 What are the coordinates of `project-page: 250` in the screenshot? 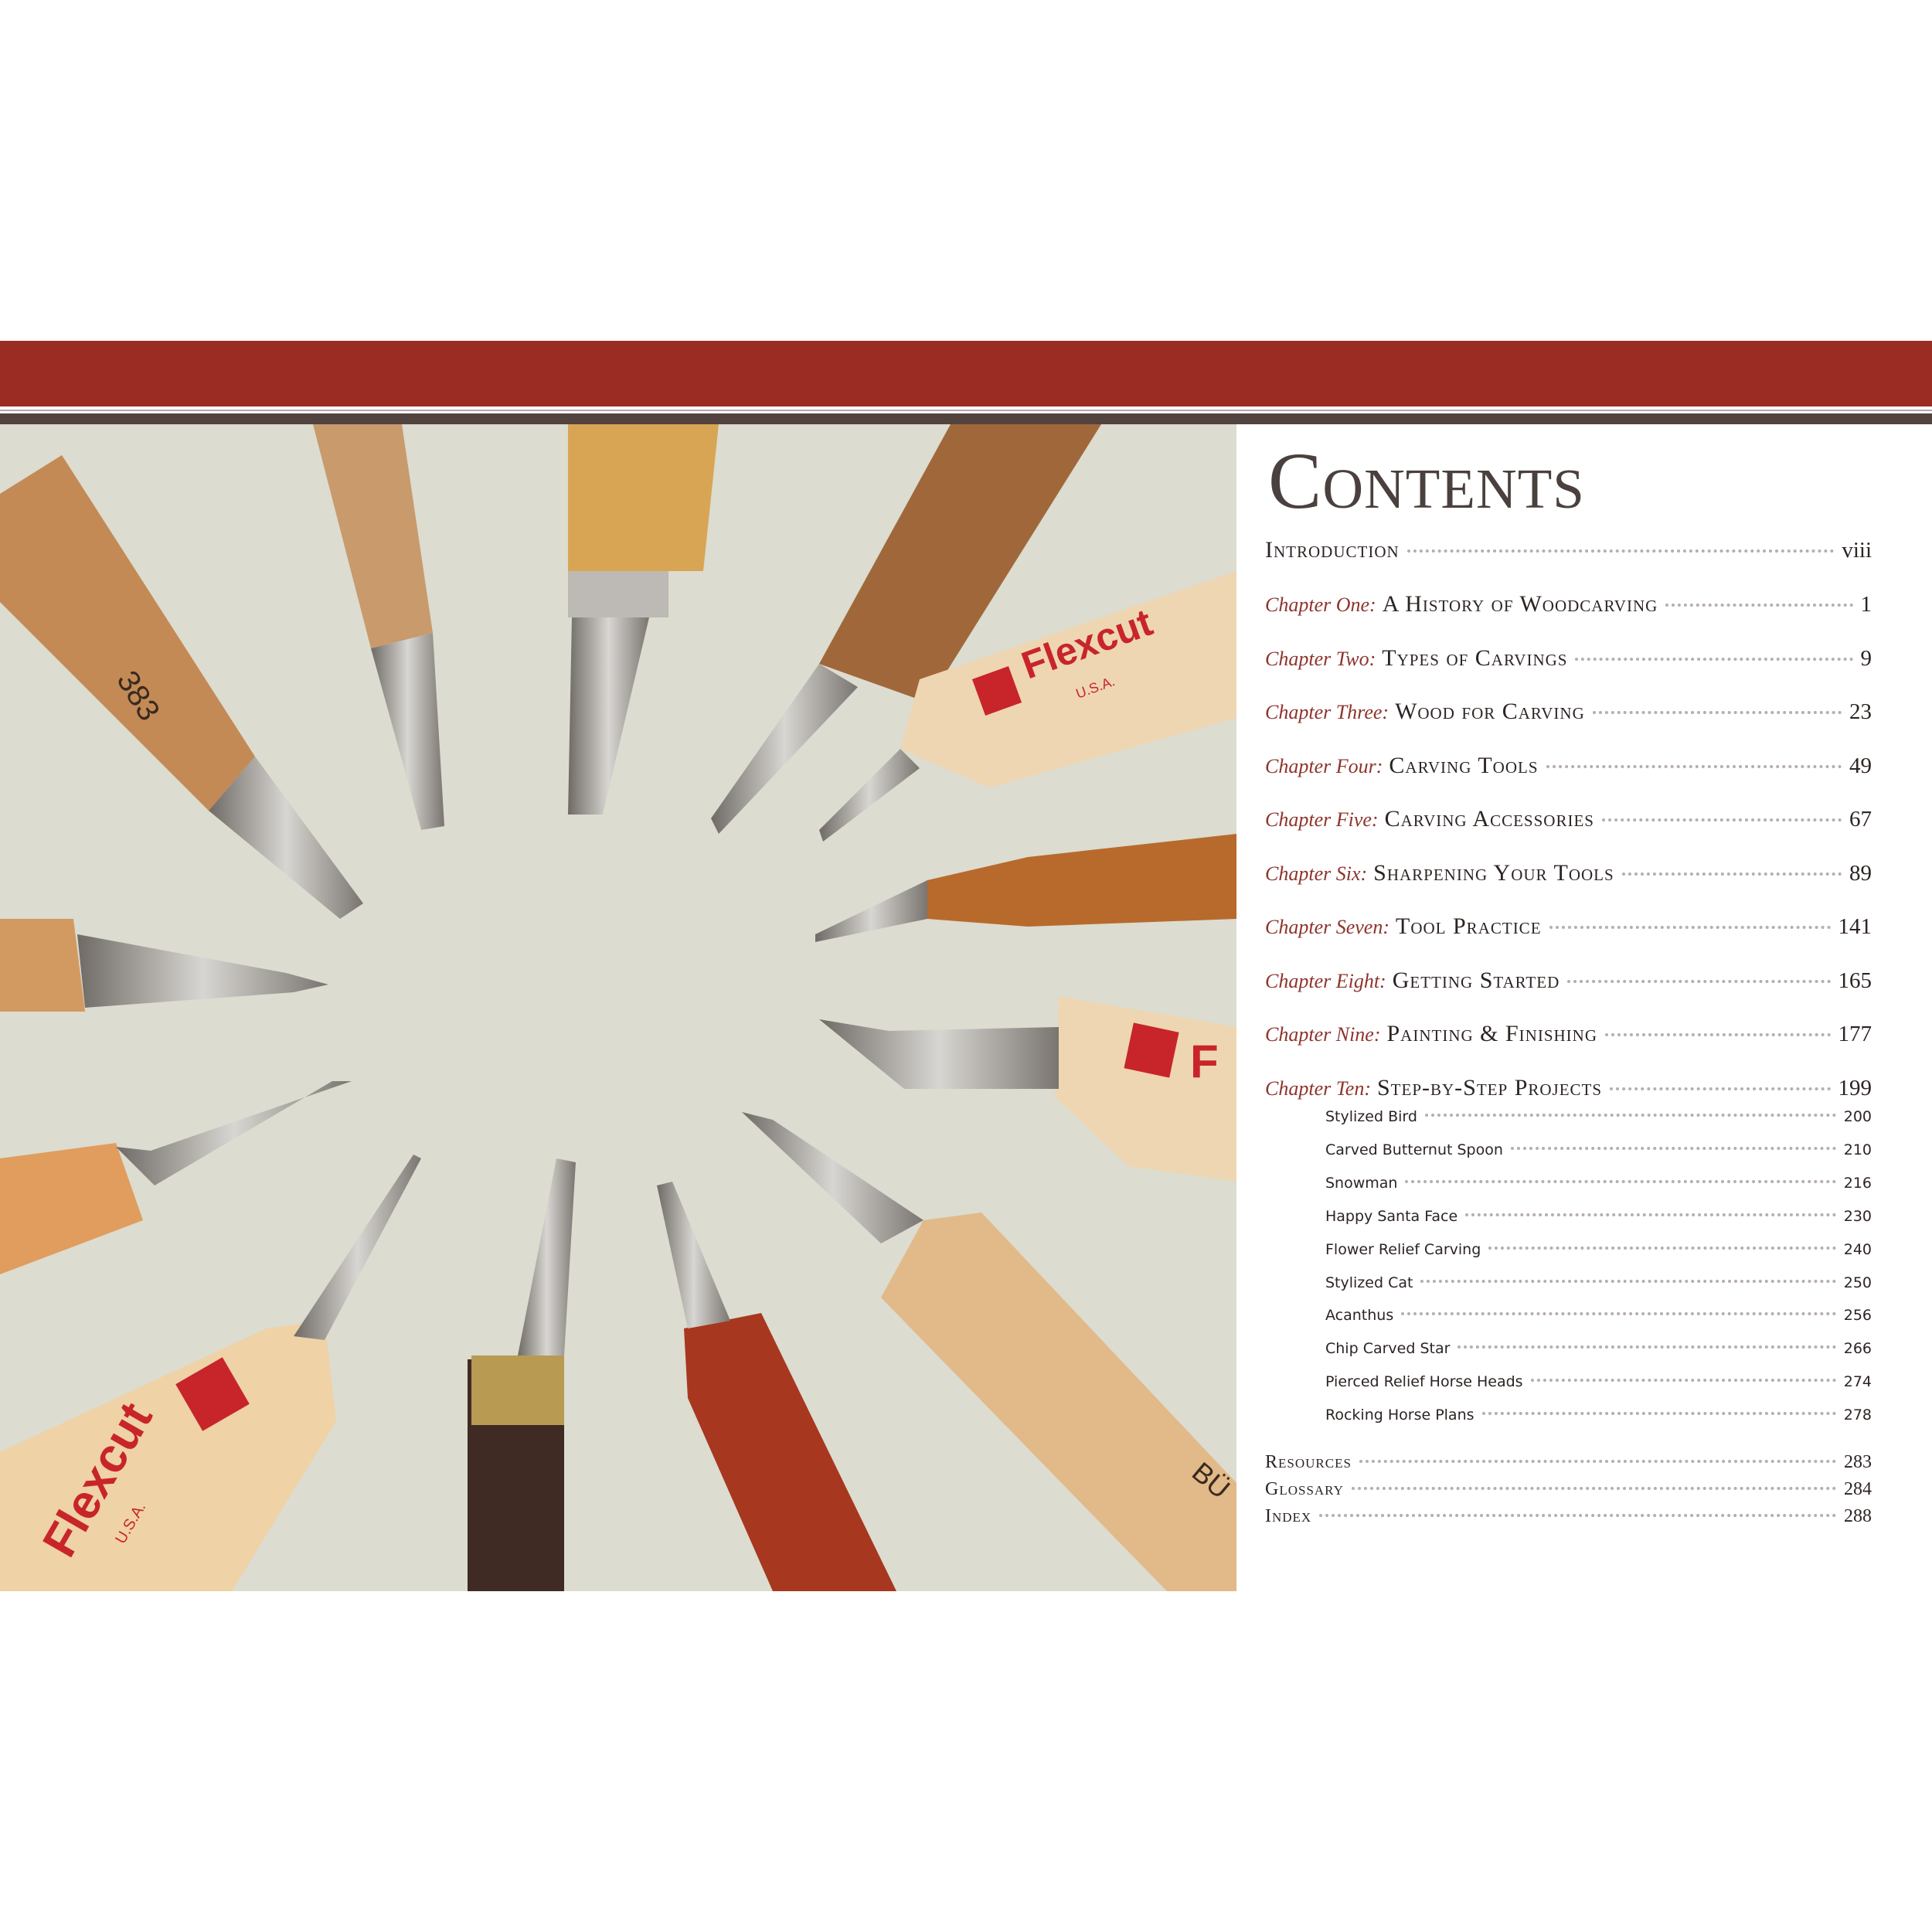 It's located at (1857, 1283).